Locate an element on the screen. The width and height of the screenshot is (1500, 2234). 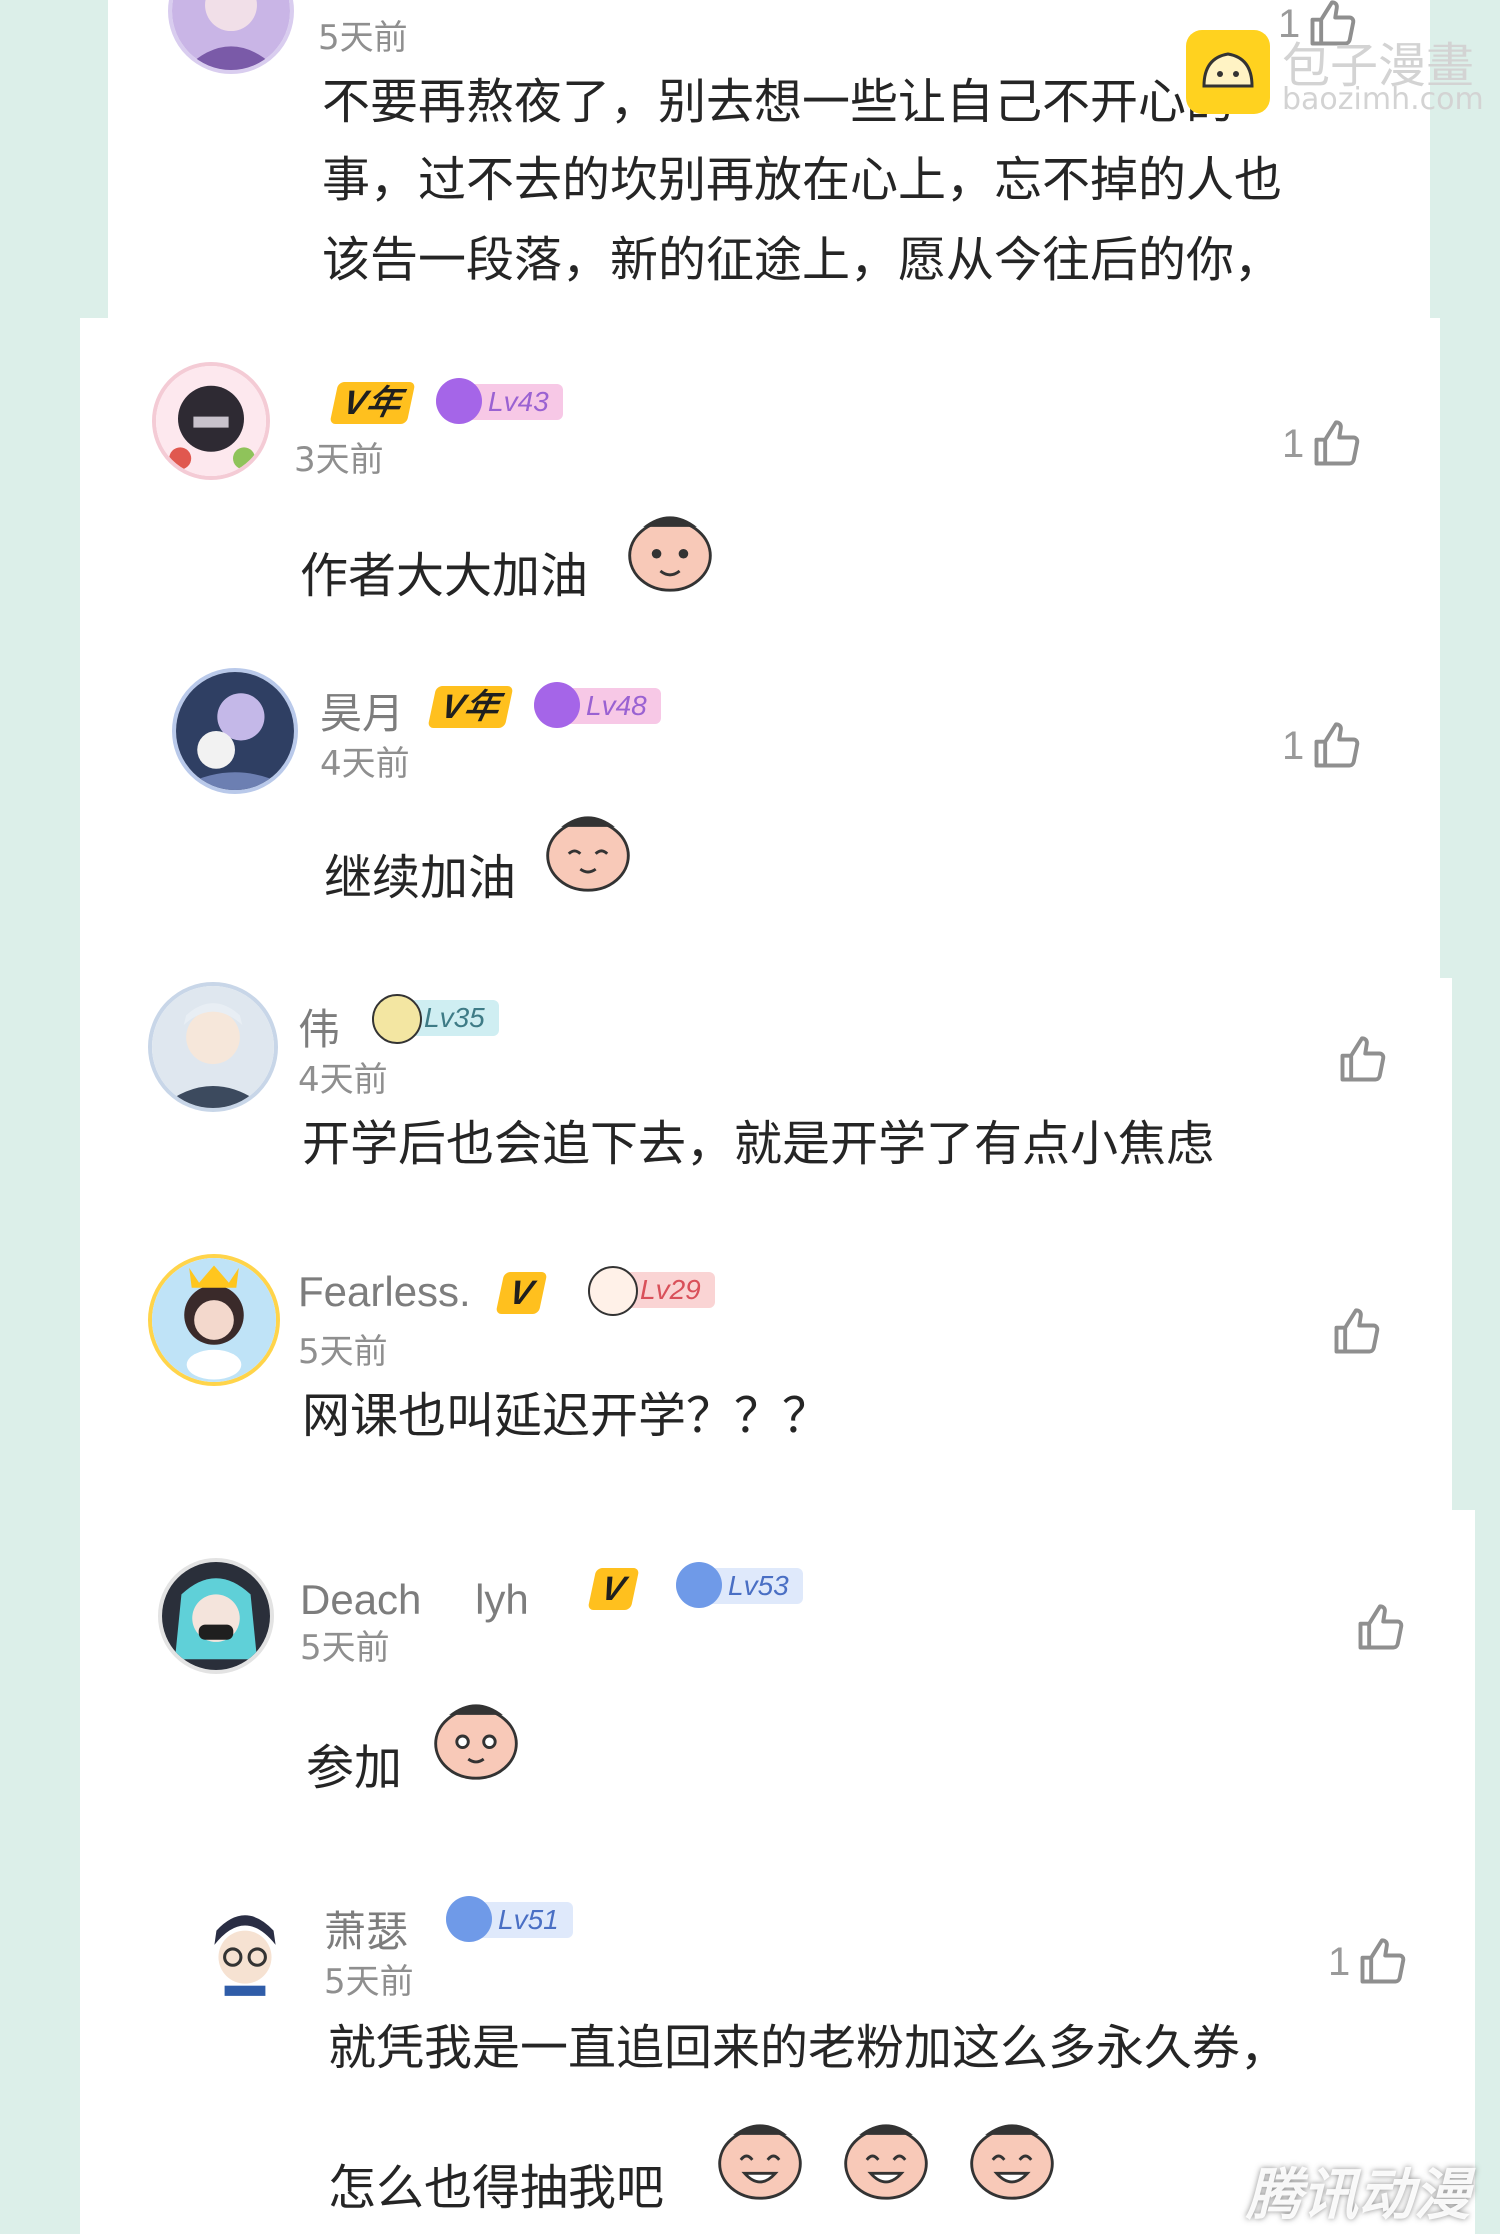
bun-logo-icon is located at coordinates (1228, 72).